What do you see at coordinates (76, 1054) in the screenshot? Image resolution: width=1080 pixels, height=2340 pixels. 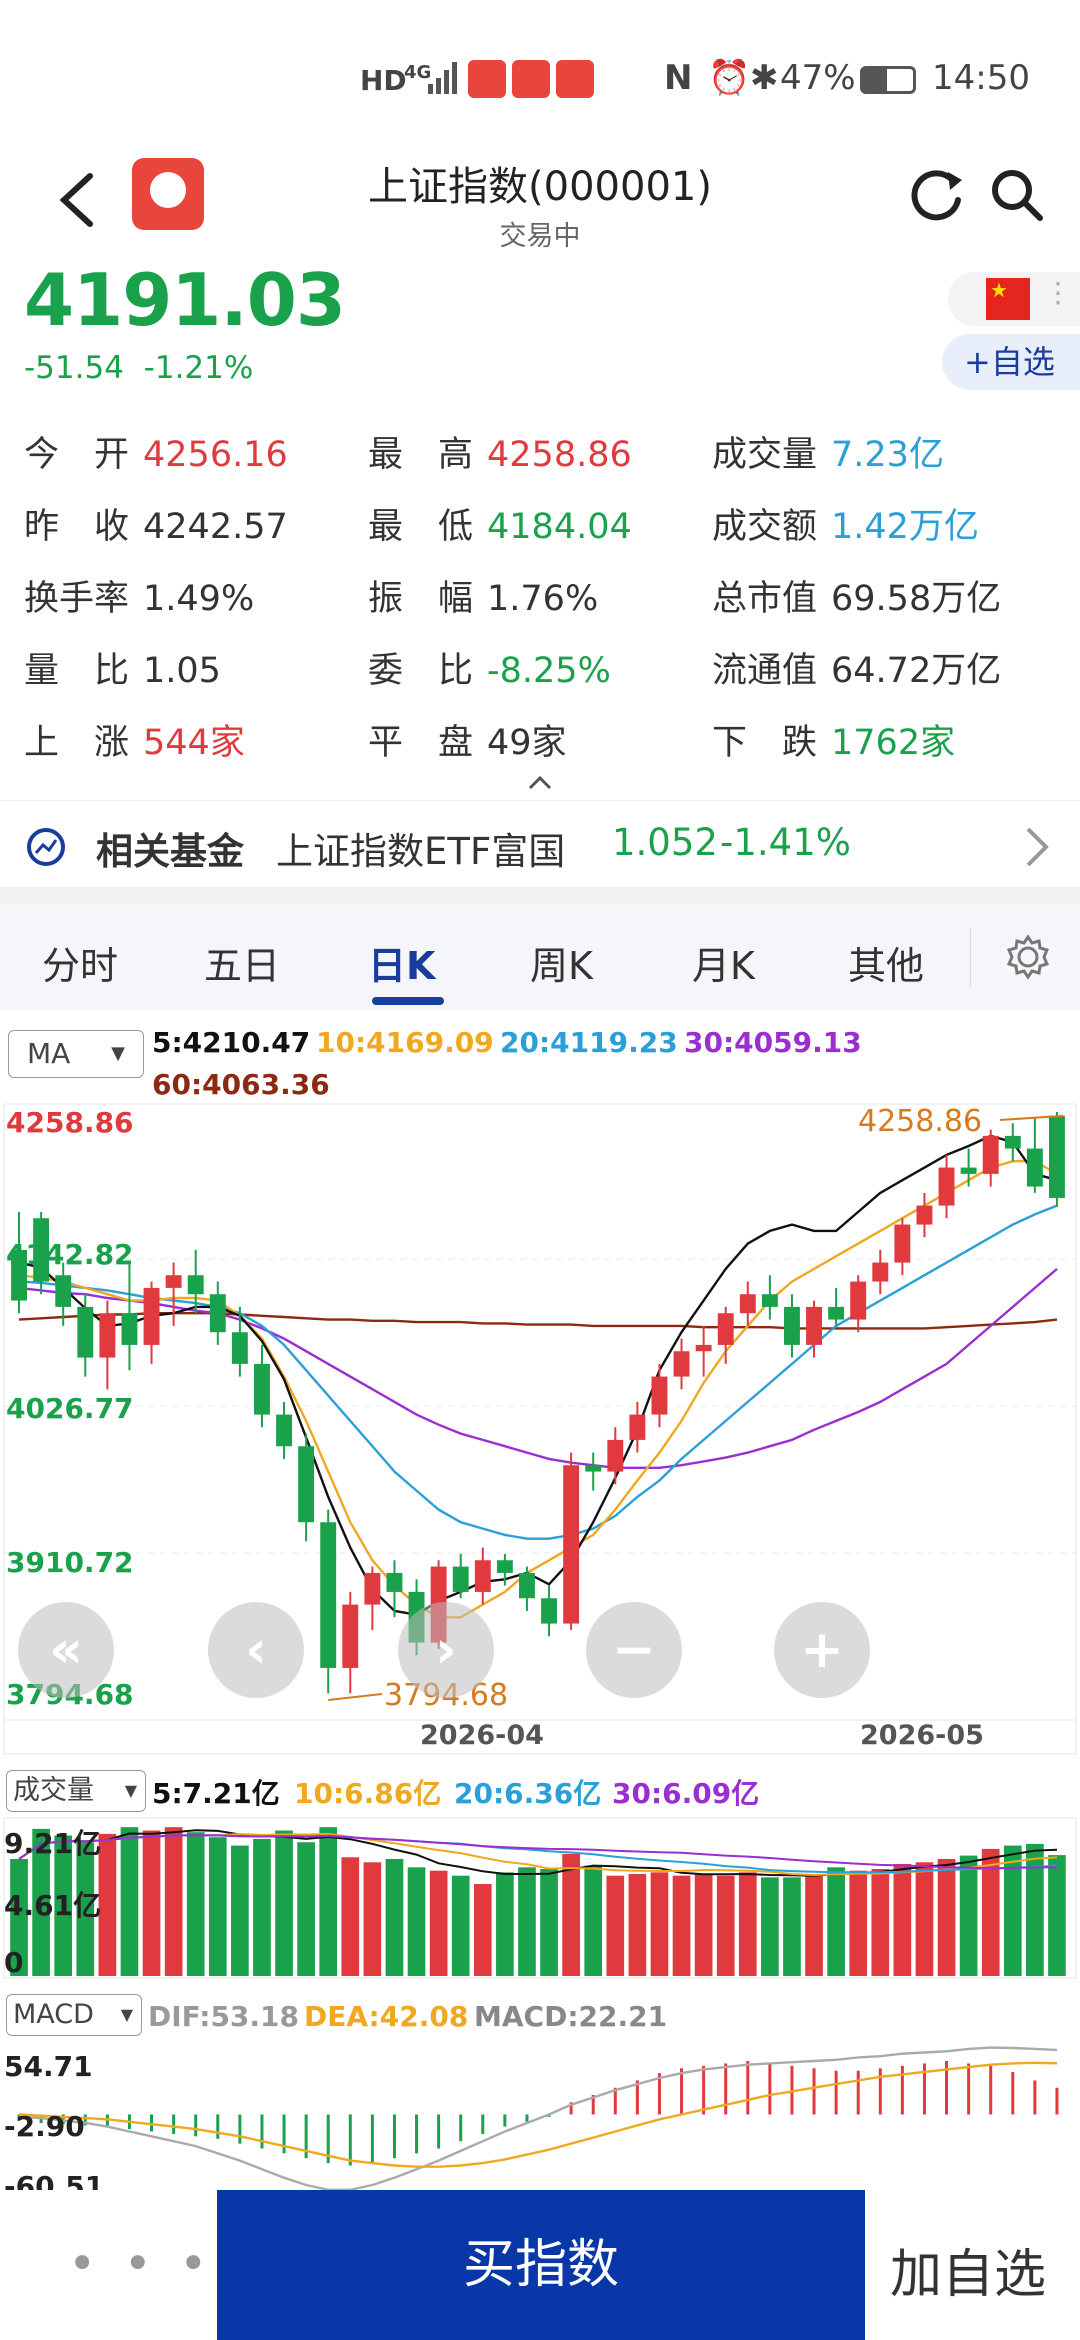 I see `indicator-select: MA ▼` at bounding box center [76, 1054].